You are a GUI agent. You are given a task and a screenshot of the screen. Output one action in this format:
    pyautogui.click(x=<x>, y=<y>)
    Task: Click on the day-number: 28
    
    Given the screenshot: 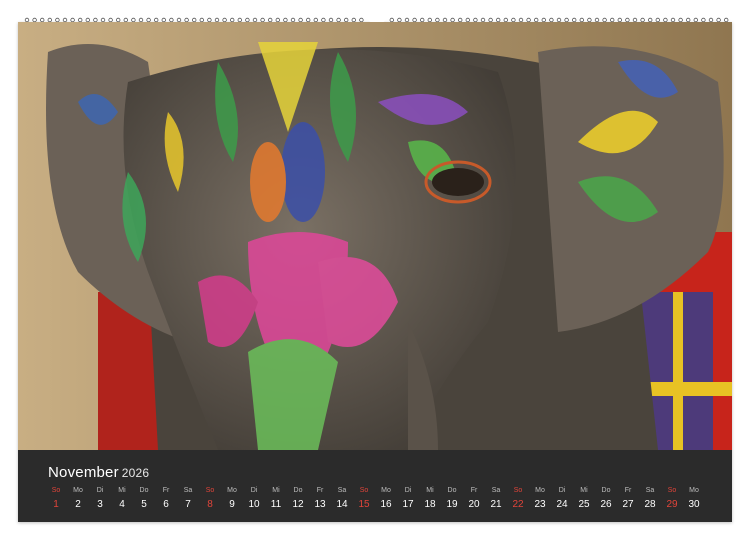 What is the action you would take?
    pyautogui.click(x=650, y=504)
    